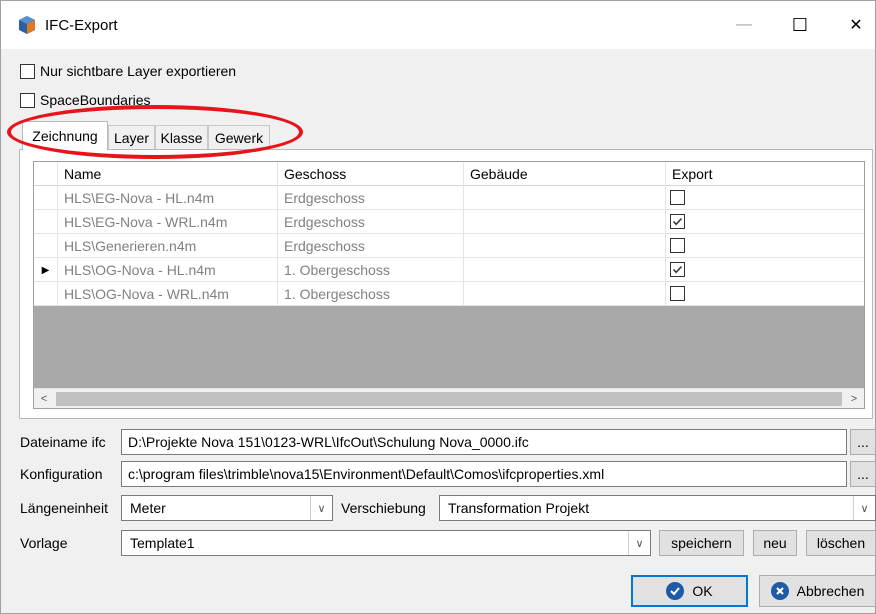 The image size is (876, 614). What do you see at coordinates (841, 543) in the screenshot?
I see `delete-template-button: löschen` at bounding box center [841, 543].